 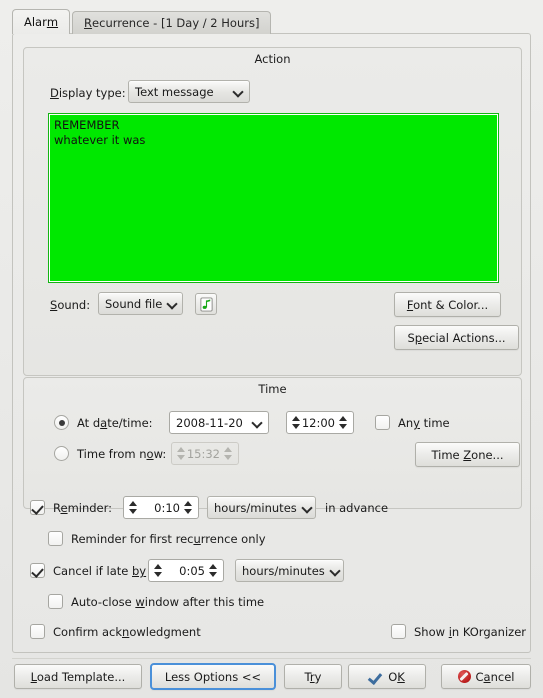 I want to click on cancel-if-late-spinner: 0:05, so click(x=186, y=570).